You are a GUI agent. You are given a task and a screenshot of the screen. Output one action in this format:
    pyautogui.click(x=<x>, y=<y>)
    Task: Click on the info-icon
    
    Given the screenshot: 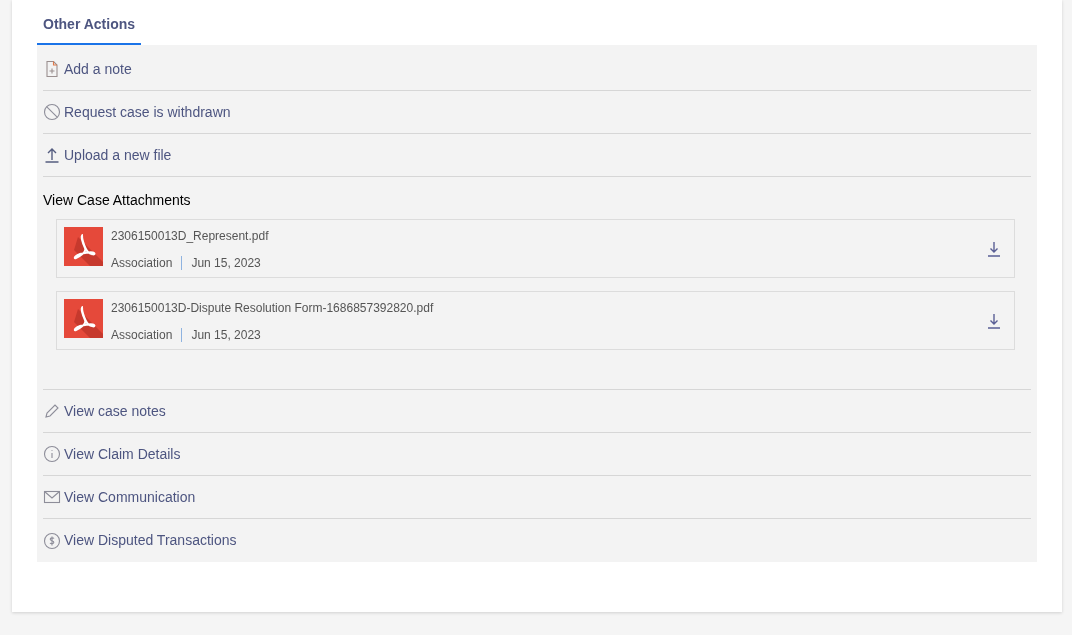 What is the action you would take?
    pyautogui.click(x=52, y=454)
    